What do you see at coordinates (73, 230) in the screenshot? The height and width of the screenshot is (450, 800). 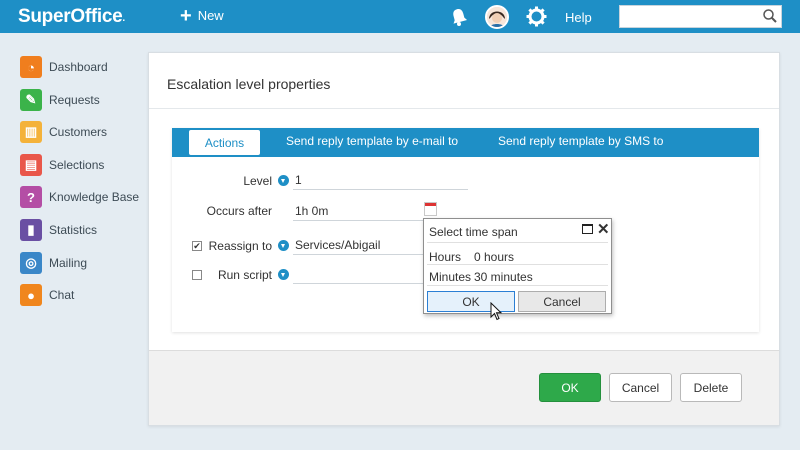 I see `sidebar-item-label: Statistics` at bounding box center [73, 230].